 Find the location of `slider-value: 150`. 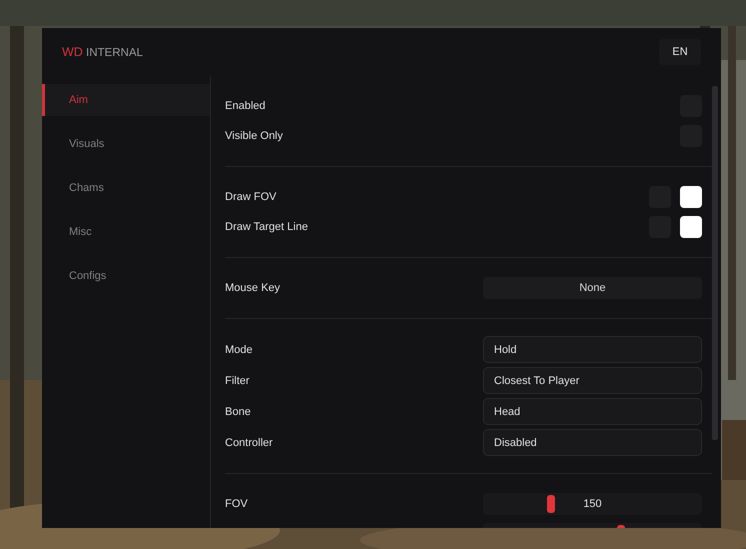

slider-value: 150 is located at coordinates (592, 504).